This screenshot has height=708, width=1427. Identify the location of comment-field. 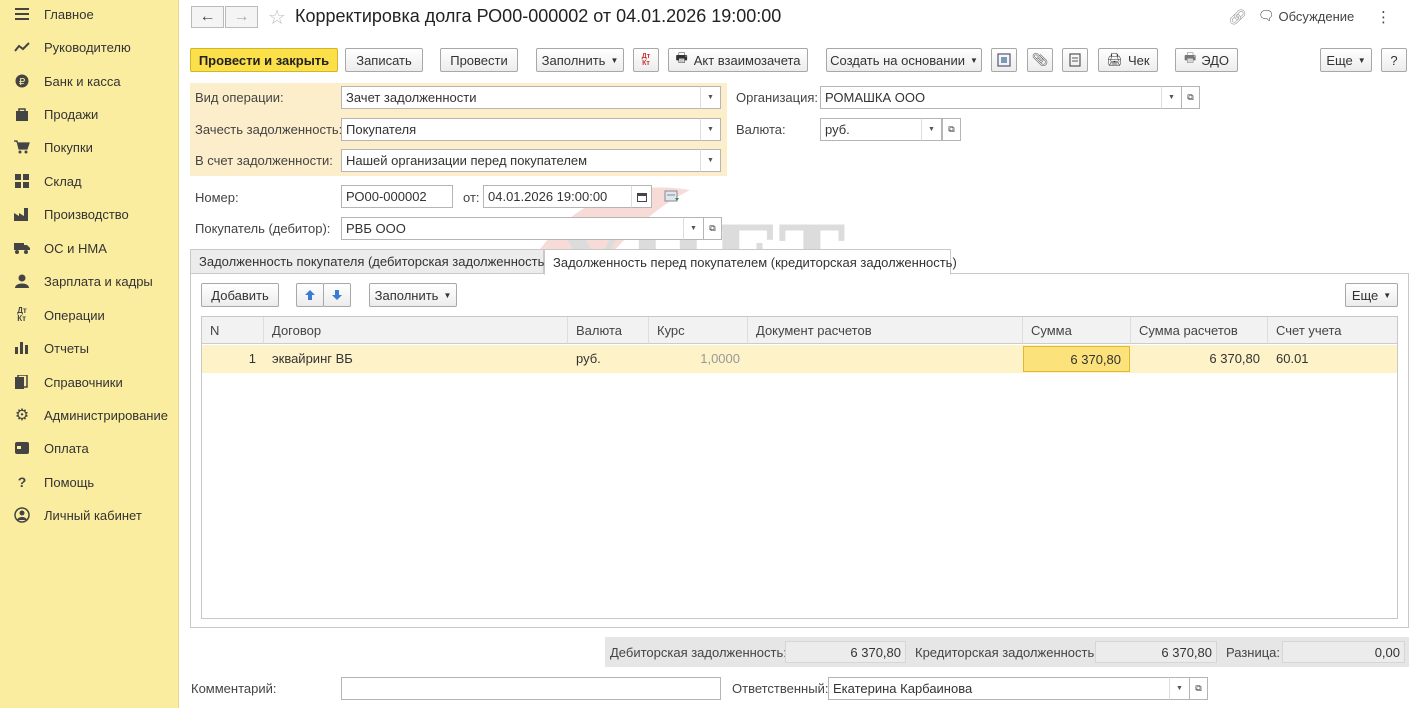
(531, 688).